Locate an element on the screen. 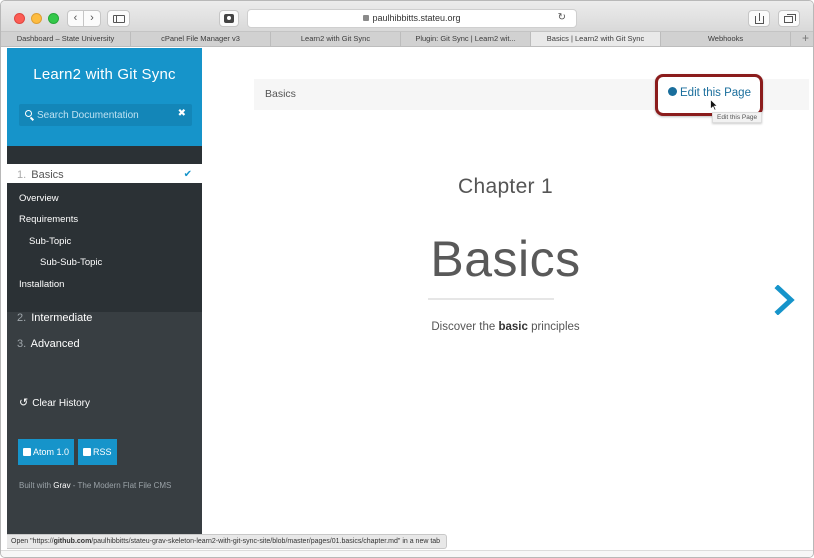  nav-item-installation: Installation is located at coordinates (41, 284).